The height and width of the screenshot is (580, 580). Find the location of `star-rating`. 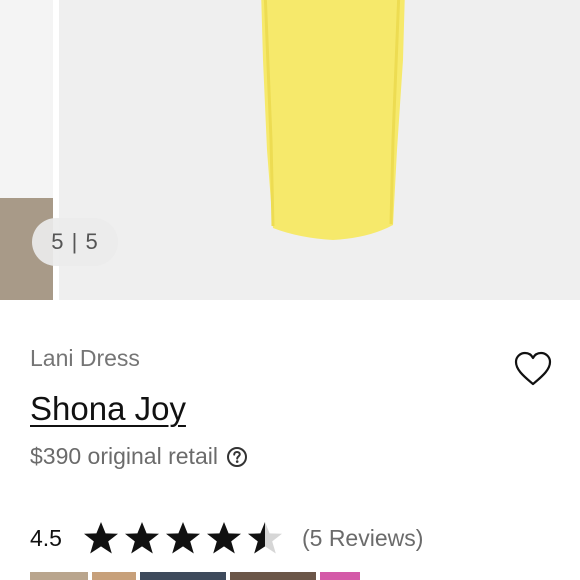

star-rating is located at coordinates (183, 538).